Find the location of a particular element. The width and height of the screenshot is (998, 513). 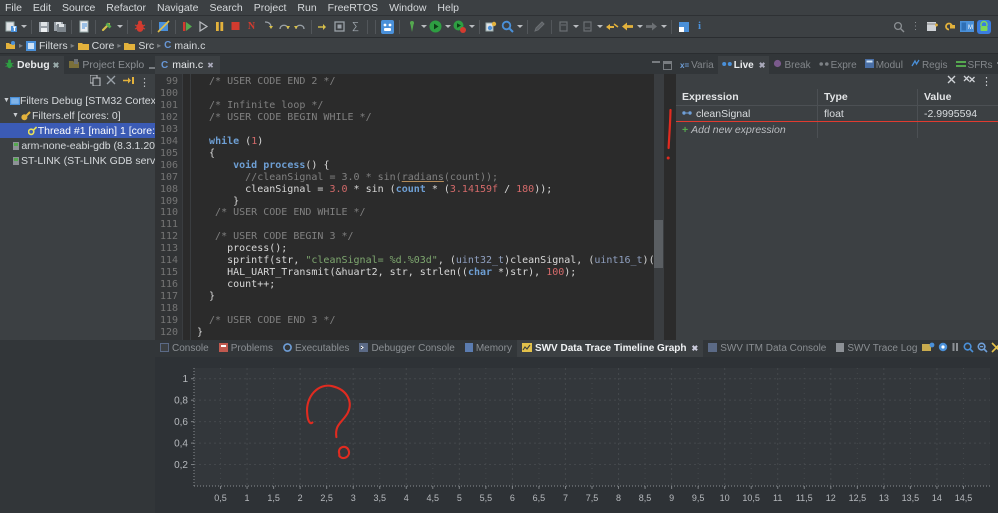

pin-editor-icon is located at coordinates (683, 27).